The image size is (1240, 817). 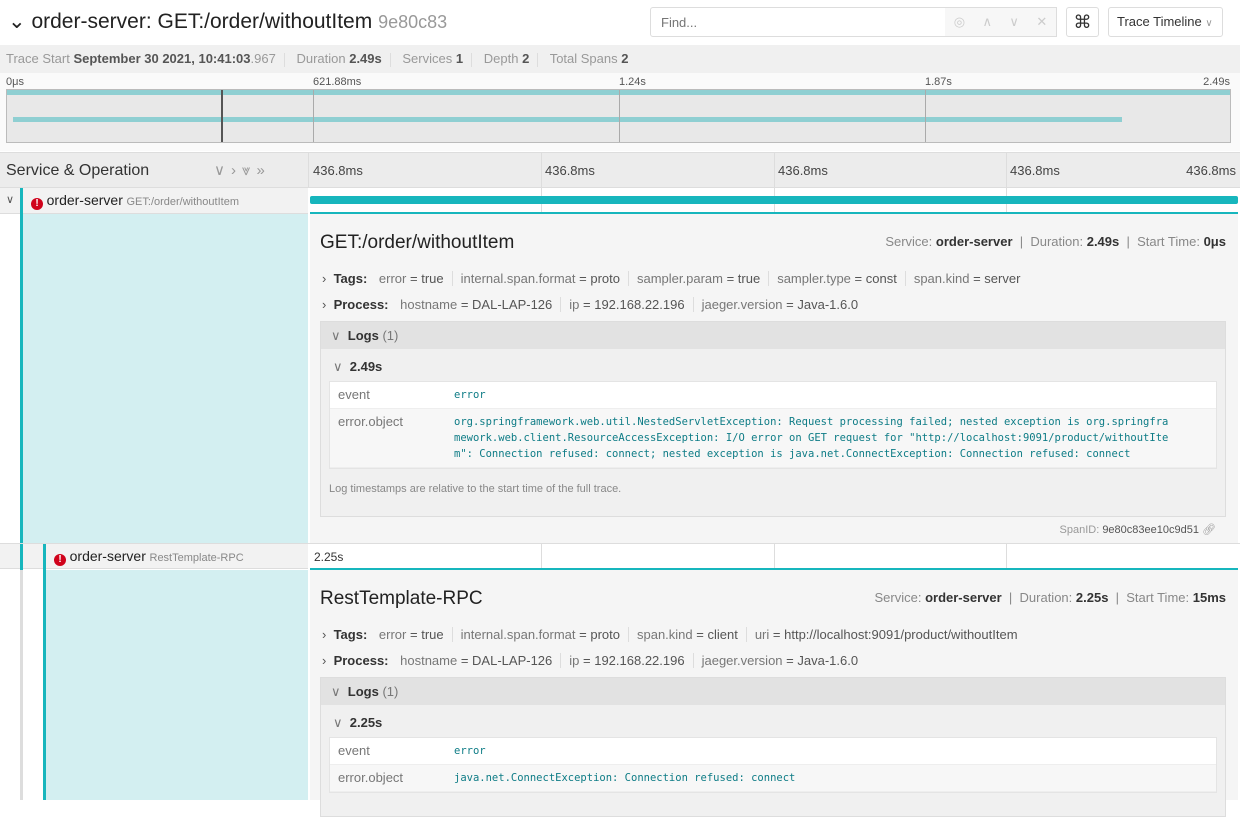 What do you see at coordinates (236, 170) in the screenshot?
I see `expand-one-icon: ›` at bounding box center [236, 170].